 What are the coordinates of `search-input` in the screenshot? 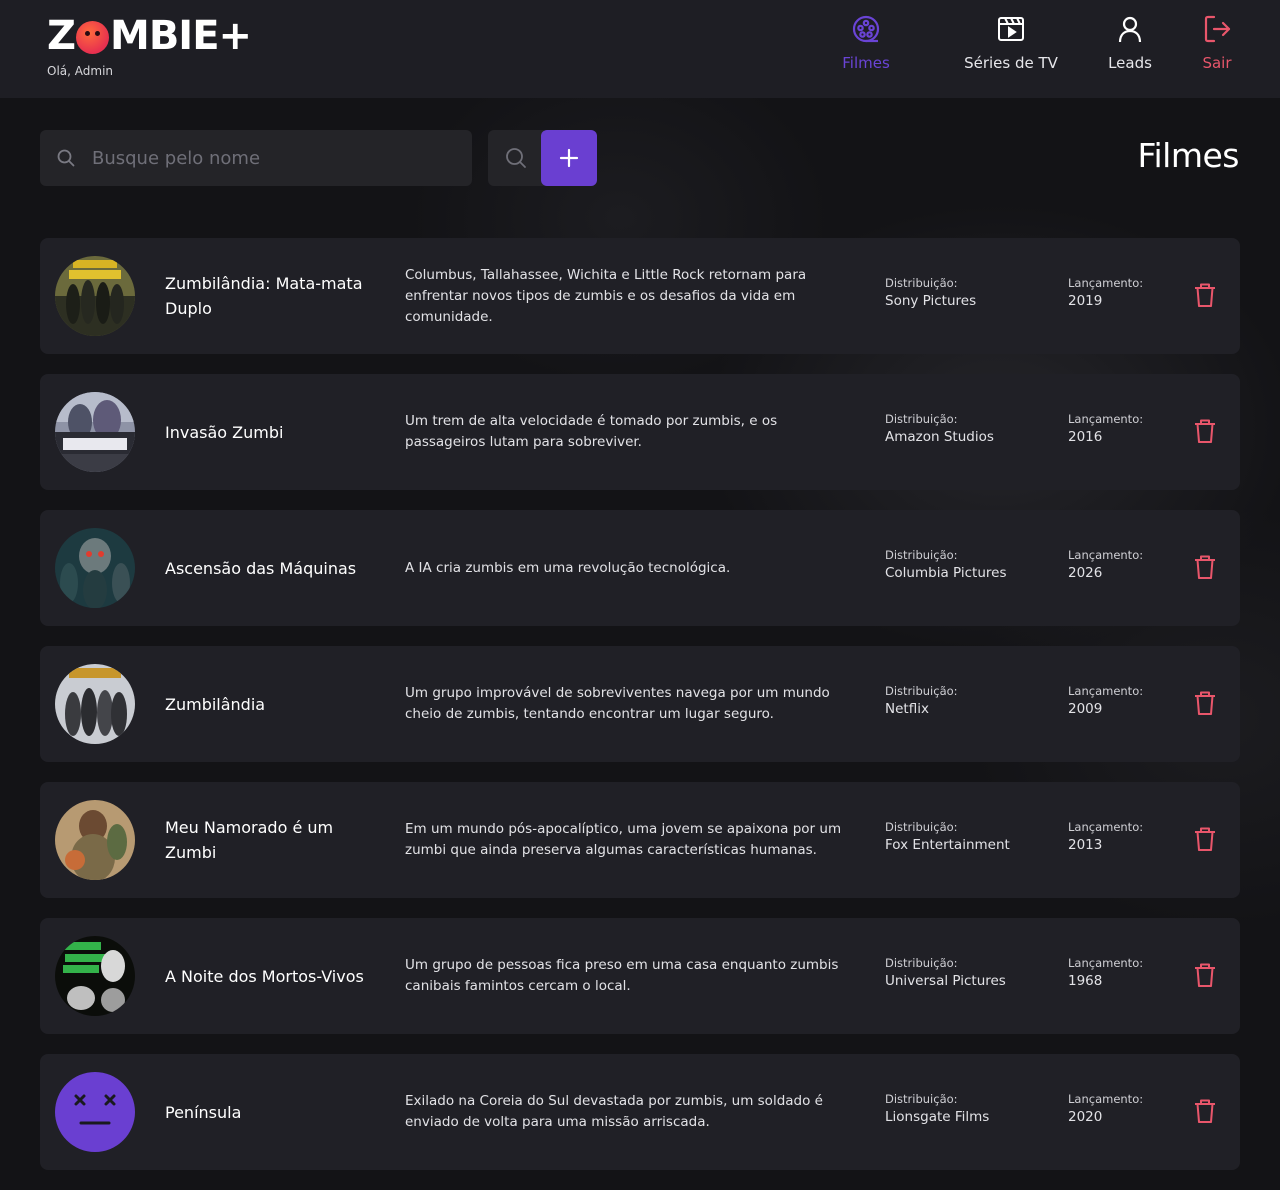 It's located at (277, 158).